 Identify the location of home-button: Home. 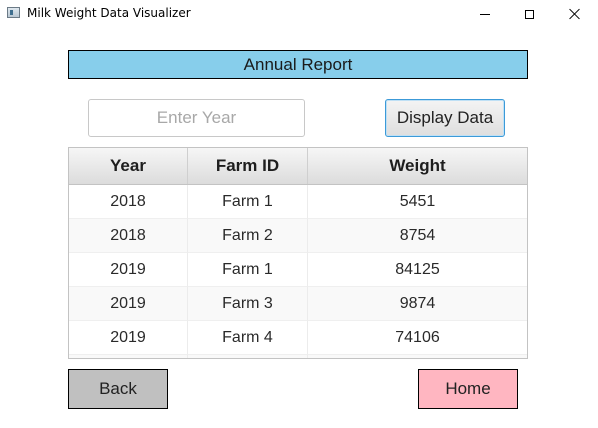
(468, 389).